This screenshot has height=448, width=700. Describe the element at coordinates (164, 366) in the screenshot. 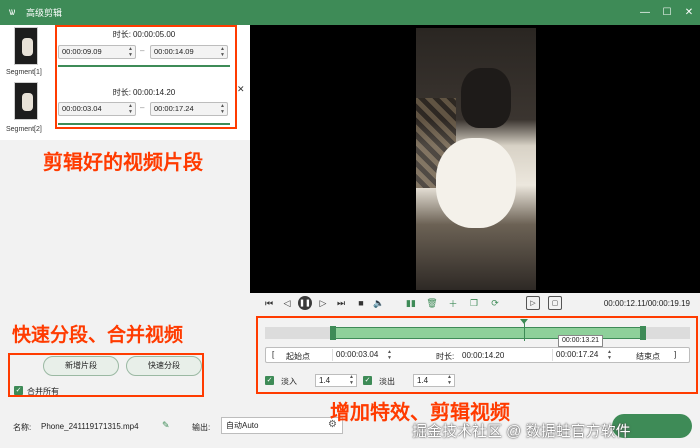

I see `quick-split-button: 快速分段` at that location.